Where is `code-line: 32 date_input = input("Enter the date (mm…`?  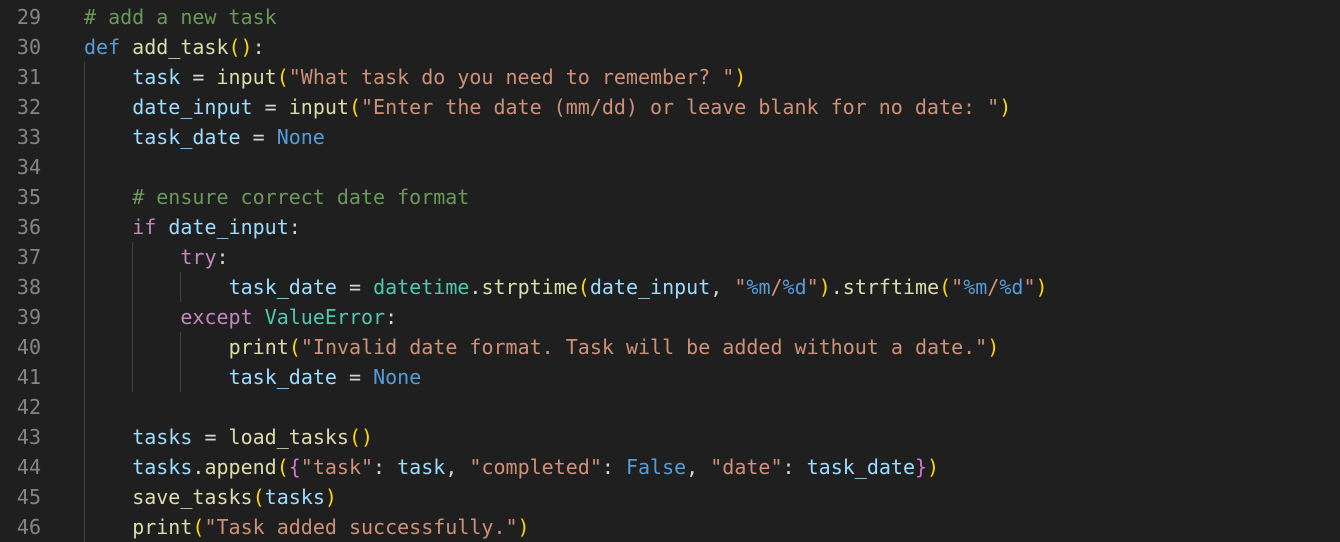 code-line: 32 date_input = input("Enter the date (mm… is located at coordinates (670, 107).